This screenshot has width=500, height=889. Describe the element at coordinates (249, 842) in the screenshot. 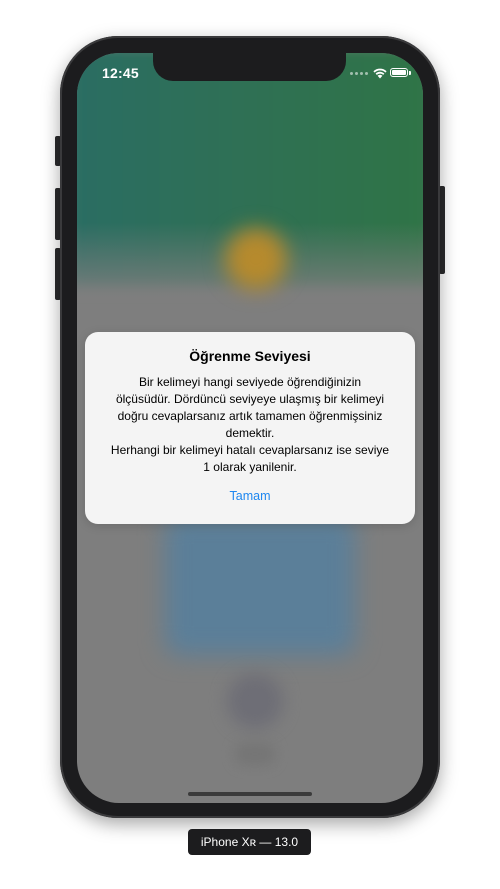

I see `device-label: iPhone Xʀ — 13.0` at that location.